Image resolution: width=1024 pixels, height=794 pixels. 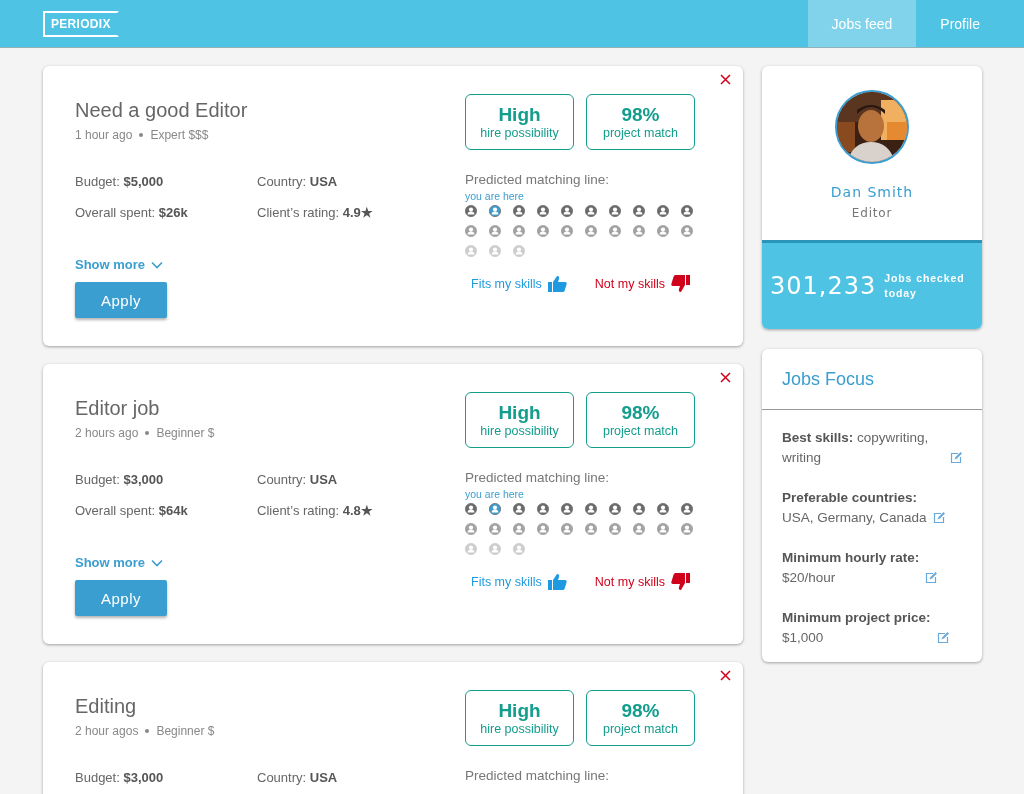 What do you see at coordinates (132, 212) in the screenshot?
I see `job-detail: Overall spent: $26k` at bounding box center [132, 212].